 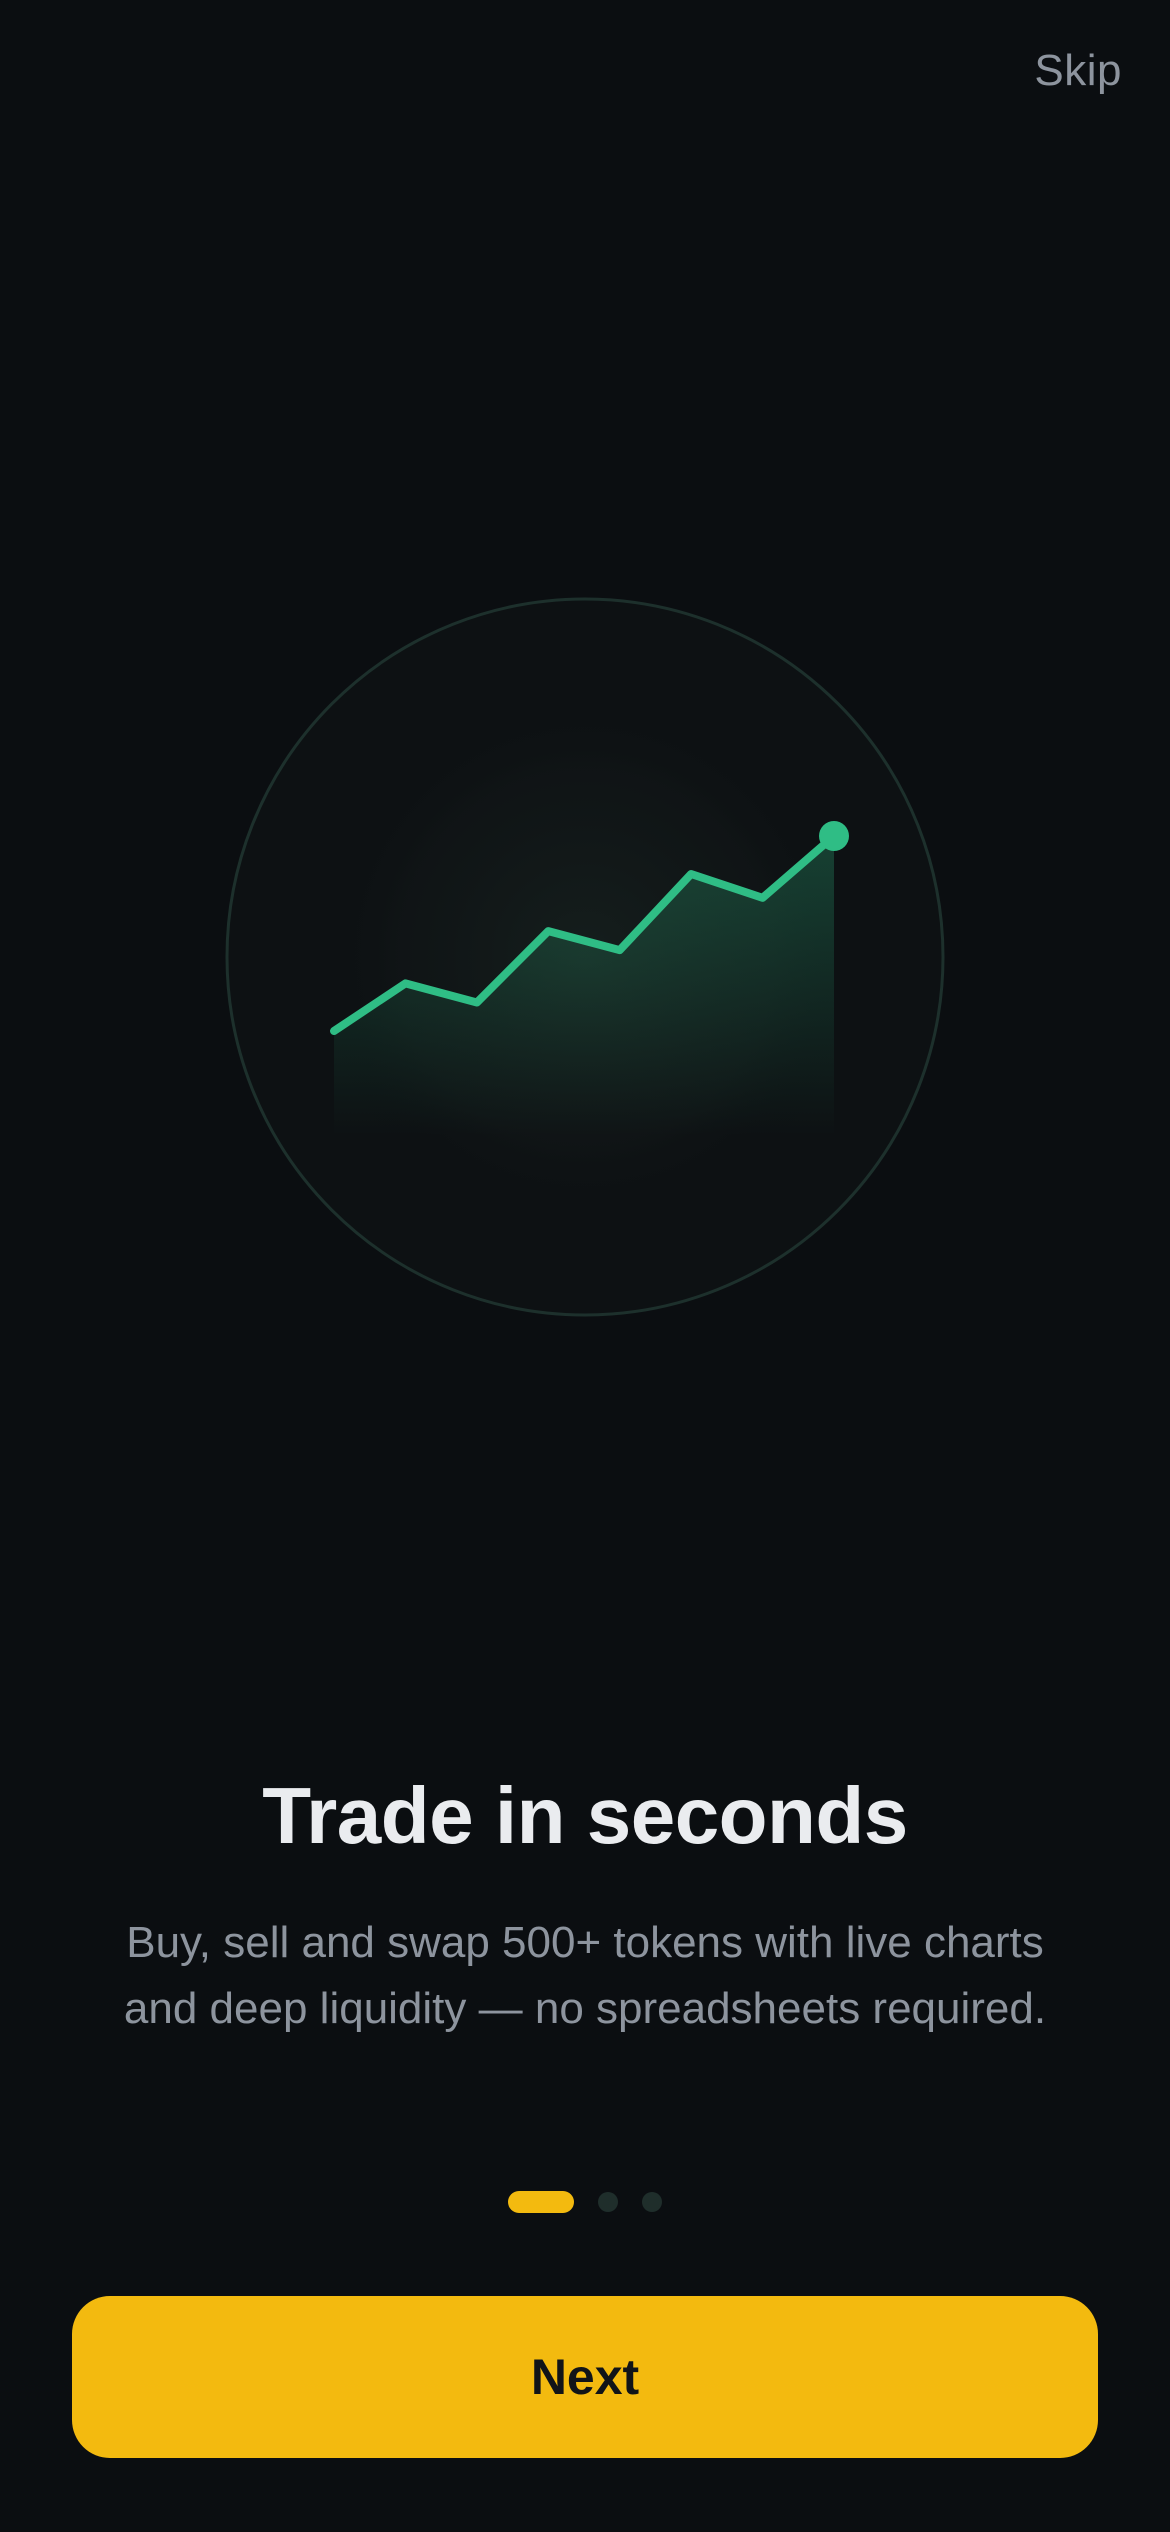 What do you see at coordinates (585, 2202) in the screenshot?
I see `page-indicator` at bounding box center [585, 2202].